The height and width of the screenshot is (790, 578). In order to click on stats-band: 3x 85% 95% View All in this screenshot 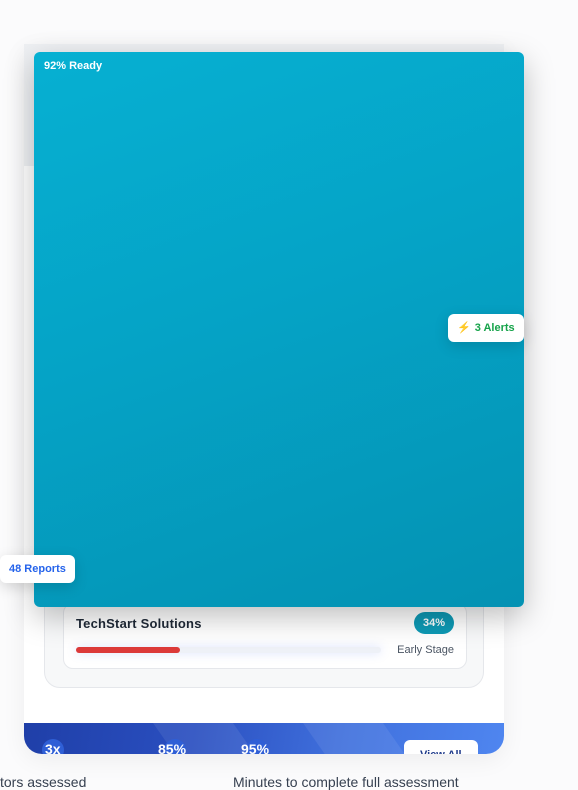, I will do `click(264, 738)`.